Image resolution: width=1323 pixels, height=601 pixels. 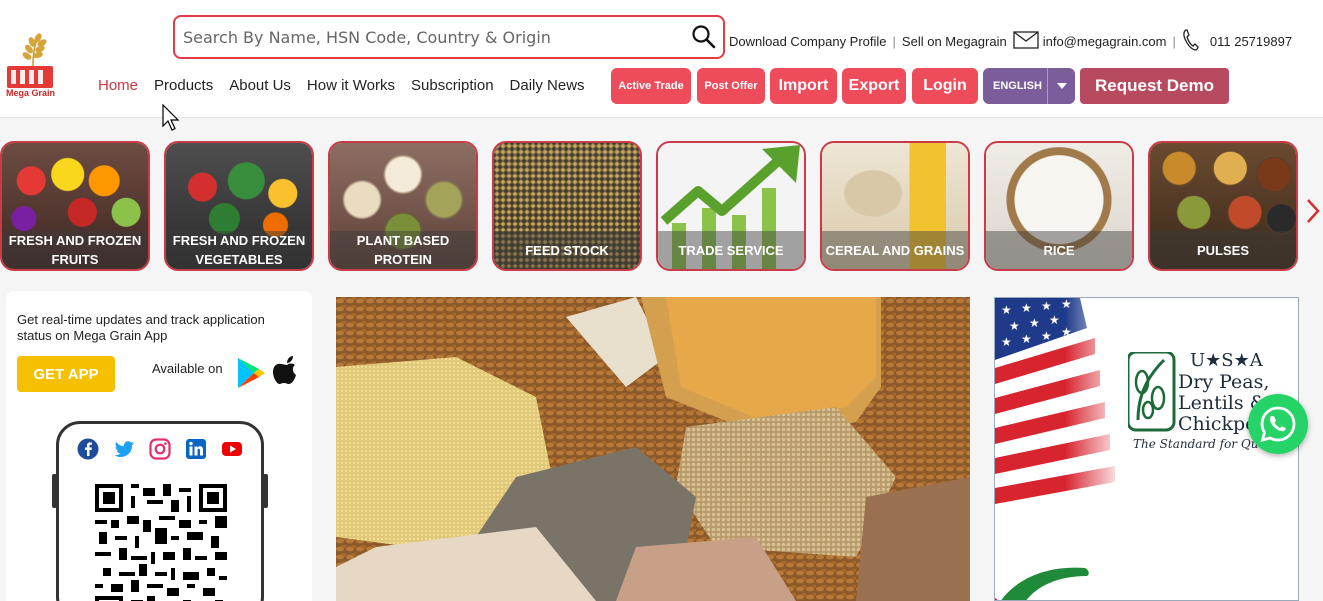 I want to click on google-play-icon, so click(x=251, y=373).